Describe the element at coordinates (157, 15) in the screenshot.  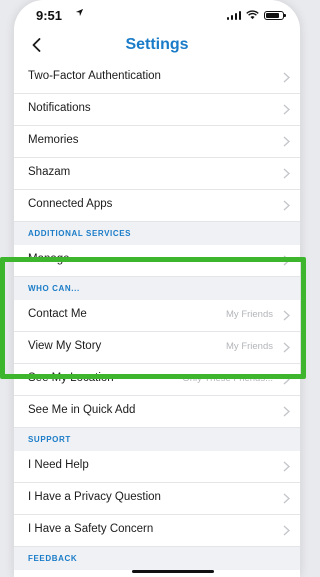
I see `status-bar: 9:51` at that location.